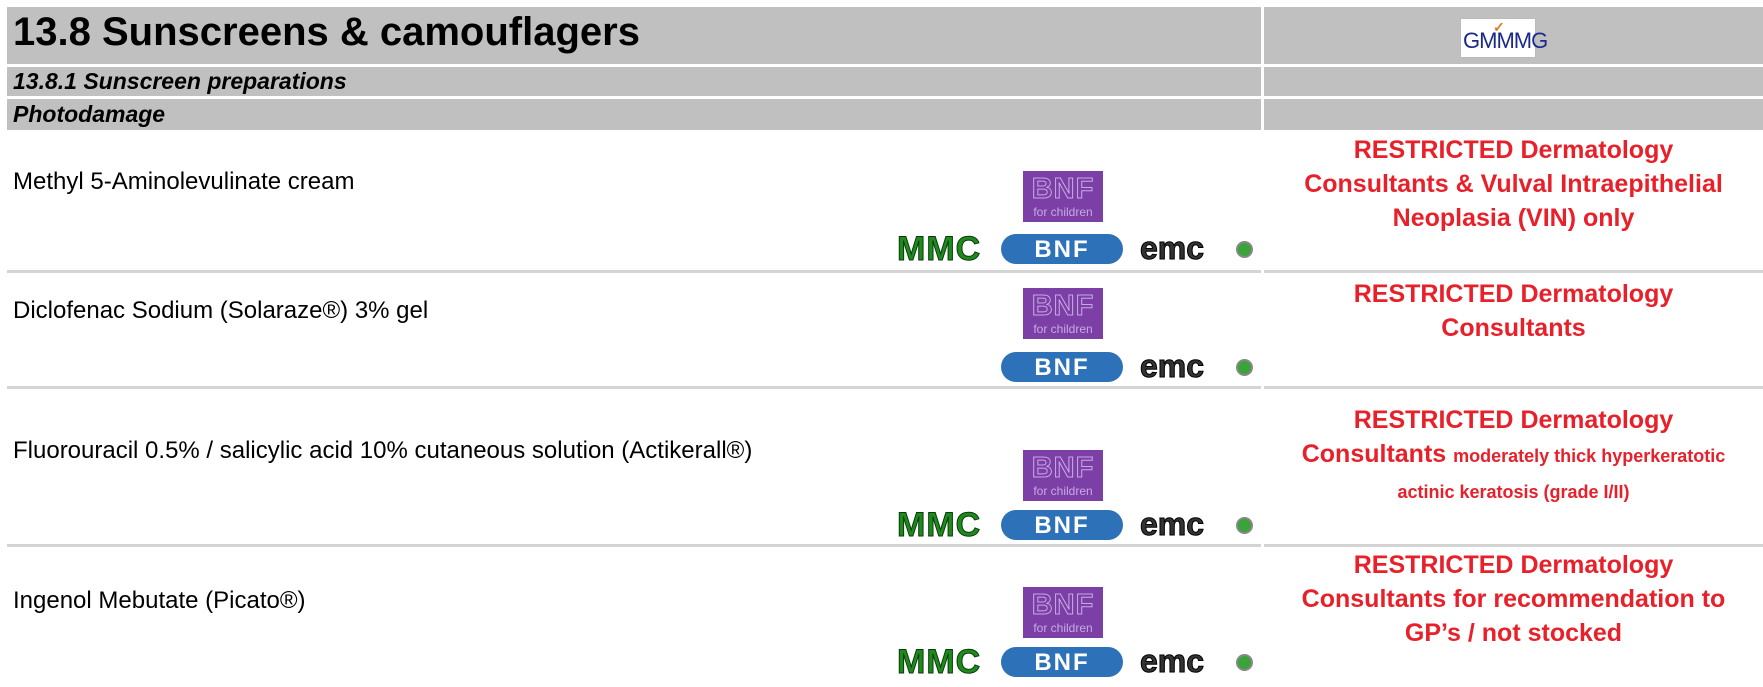  What do you see at coordinates (159, 600) in the screenshot?
I see `drug-name: Ingenol Mebutate (Picato®)` at bounding box center [159, 600].